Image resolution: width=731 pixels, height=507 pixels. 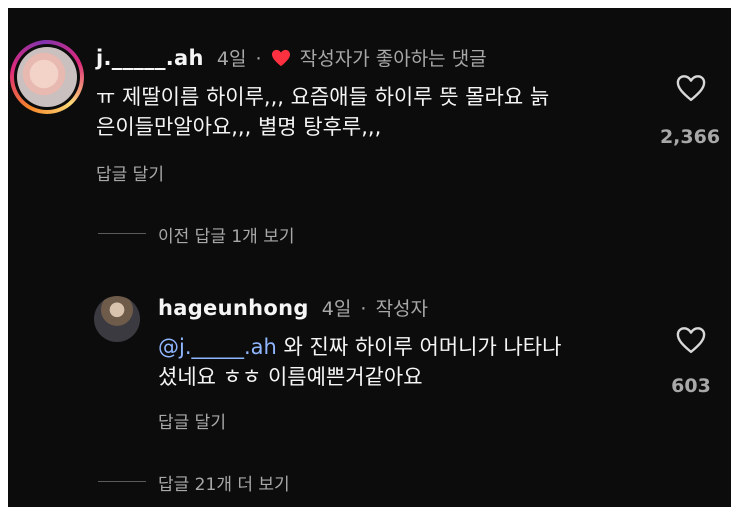 I want to click on replier-avatar, so click(x=117, y=319).